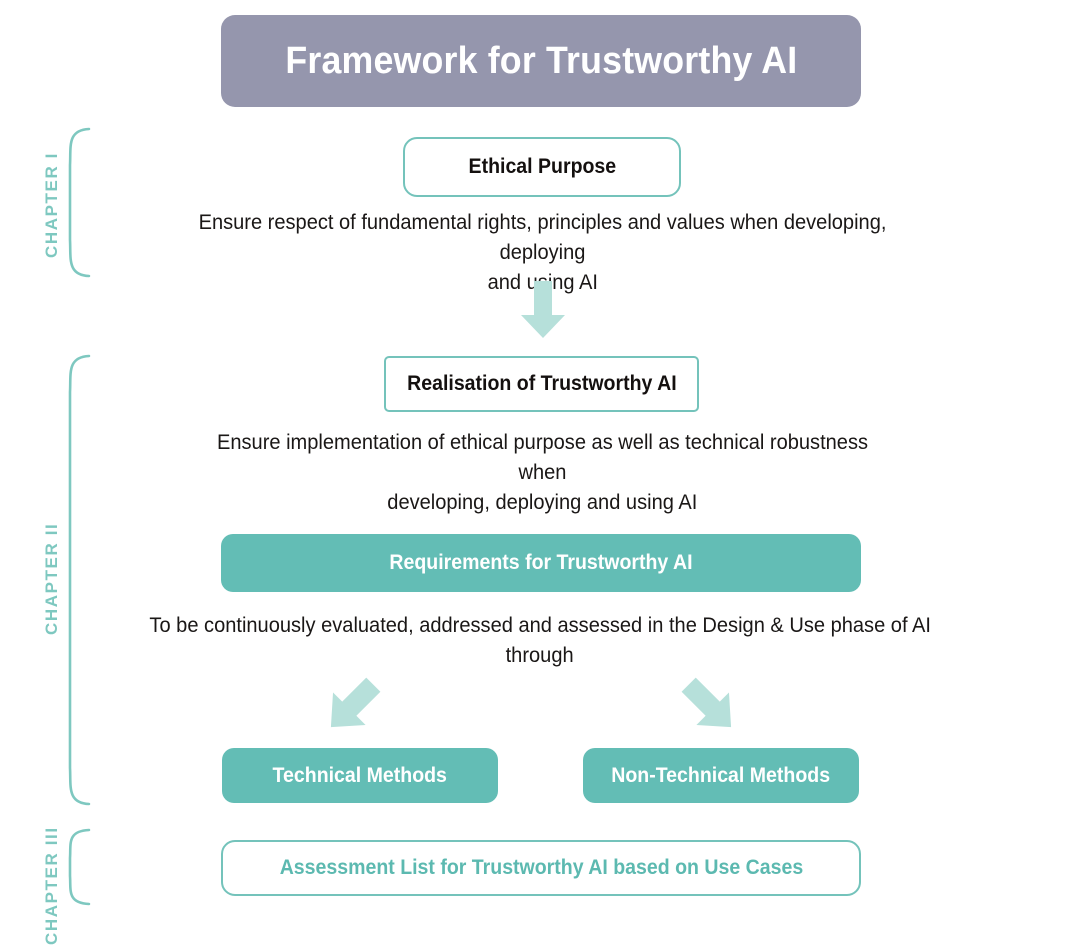 The width and height of the screenshot is (1080, 947). I want to click on node-technical-methods: Technical Methods, so click(360, 775).